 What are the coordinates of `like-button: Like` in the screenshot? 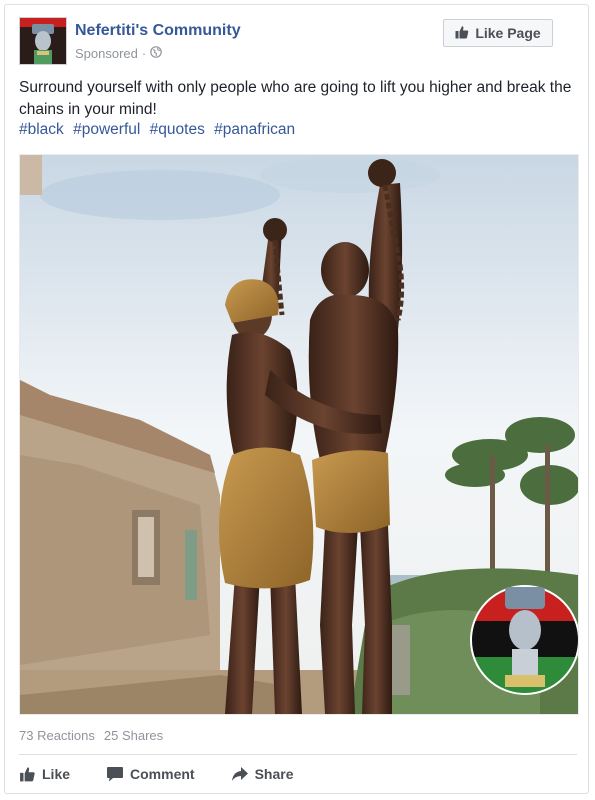 It's located at (44, 774).